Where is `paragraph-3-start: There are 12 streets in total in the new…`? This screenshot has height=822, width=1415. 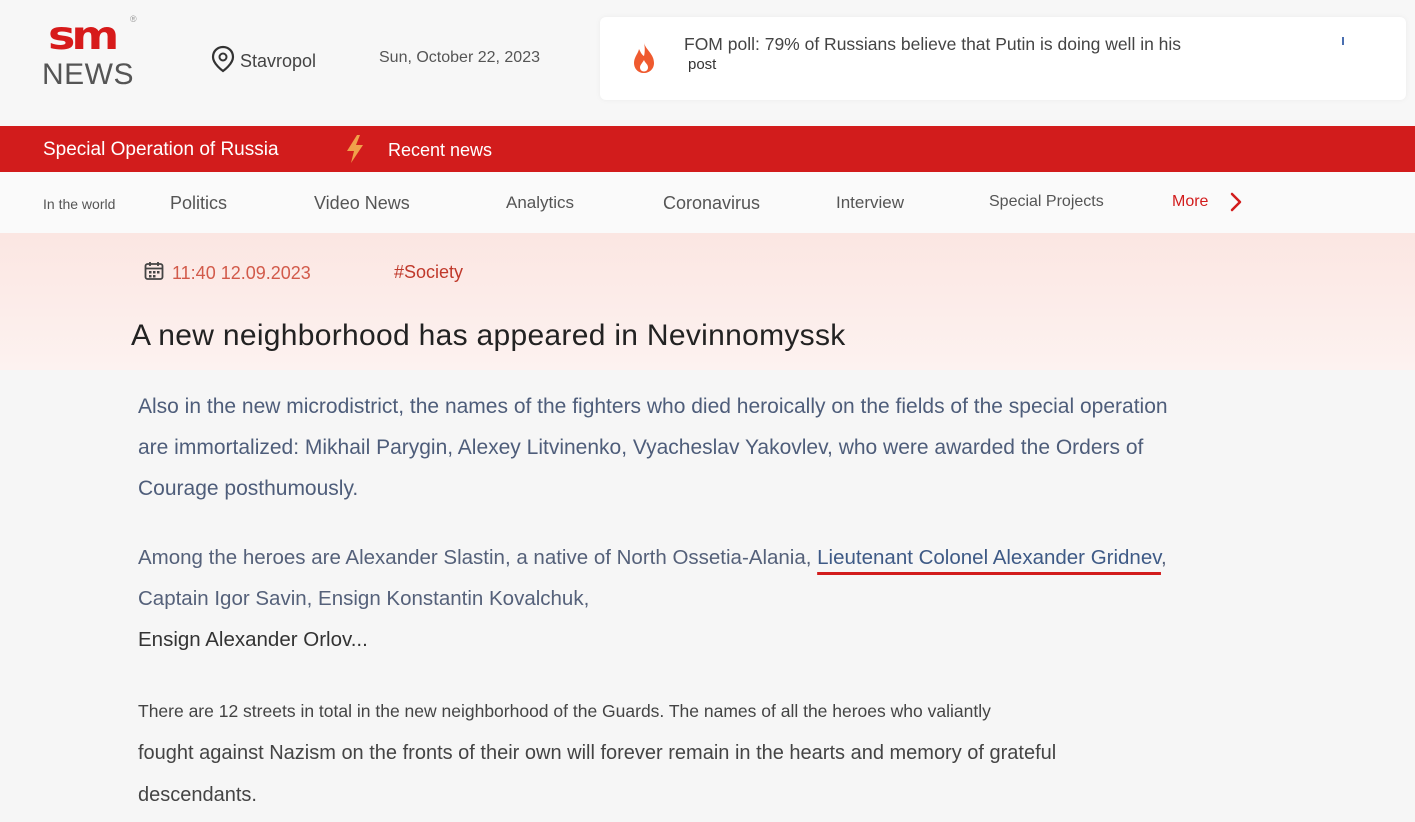 paragraph-3-start: There are 12 streets in total in the new… is located at coordinates (564, 711).